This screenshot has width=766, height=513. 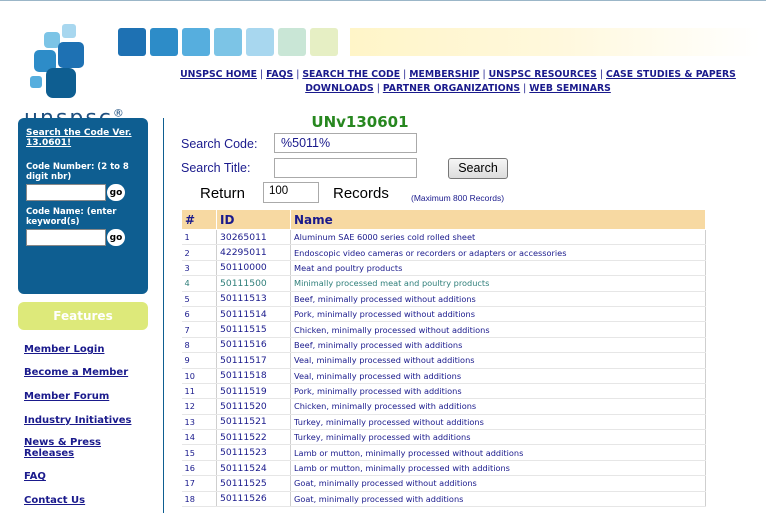 I want to click on max-records-note: (Maximum 800 Records), so click(x=458, y=198).